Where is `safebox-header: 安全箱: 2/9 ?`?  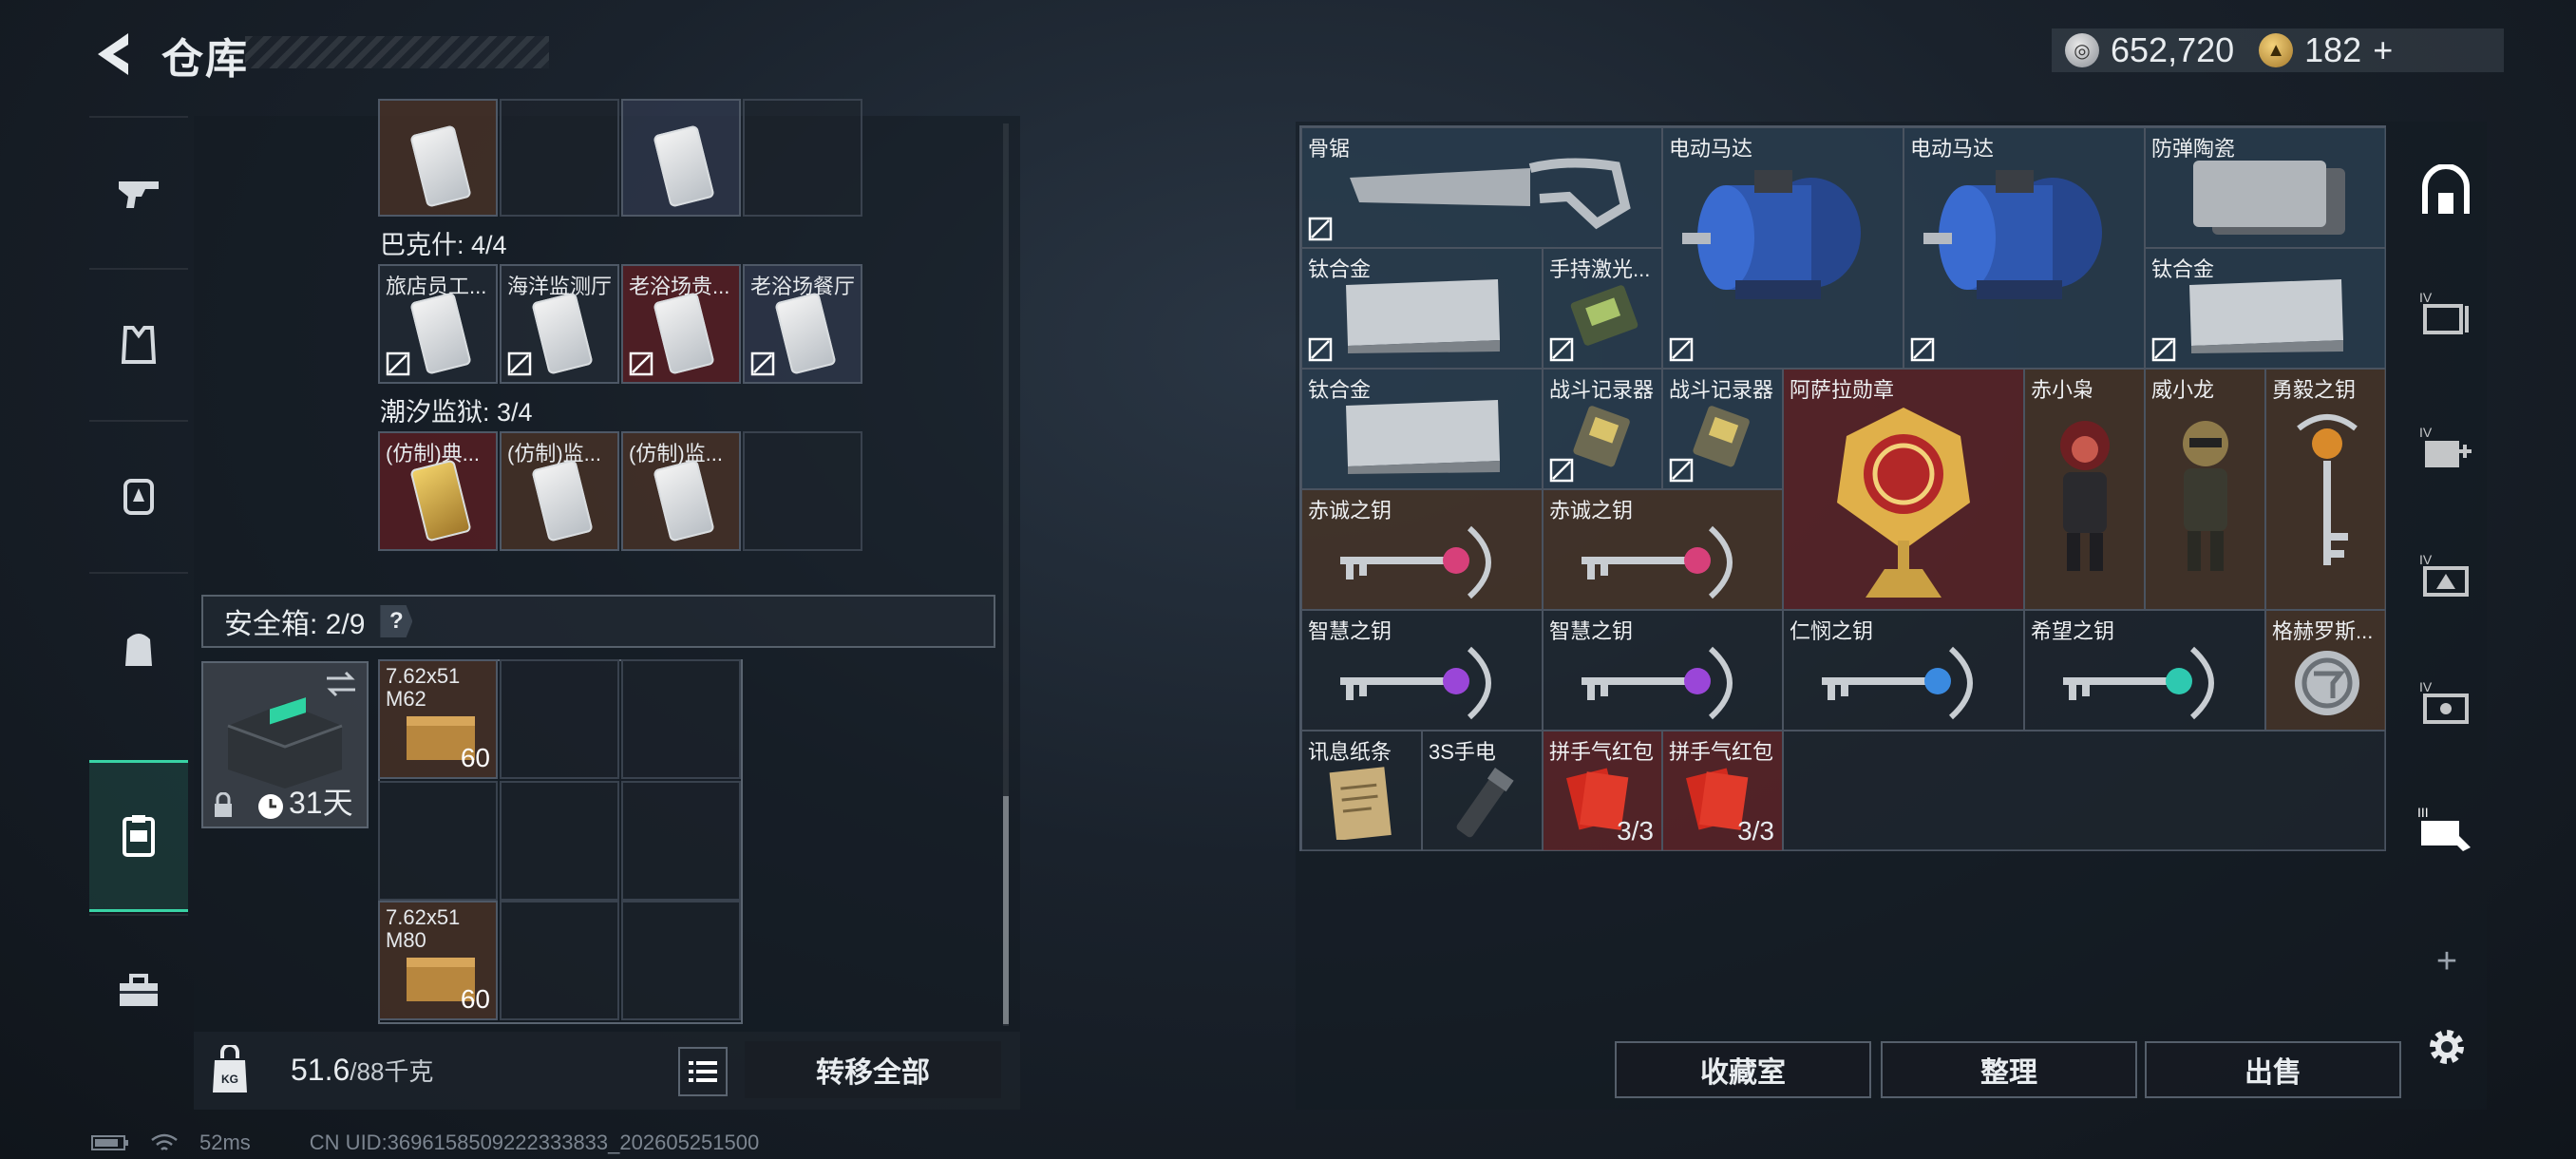 safebox-header: 安全箱: 2/9 ? is located at coordinates (598, 621).